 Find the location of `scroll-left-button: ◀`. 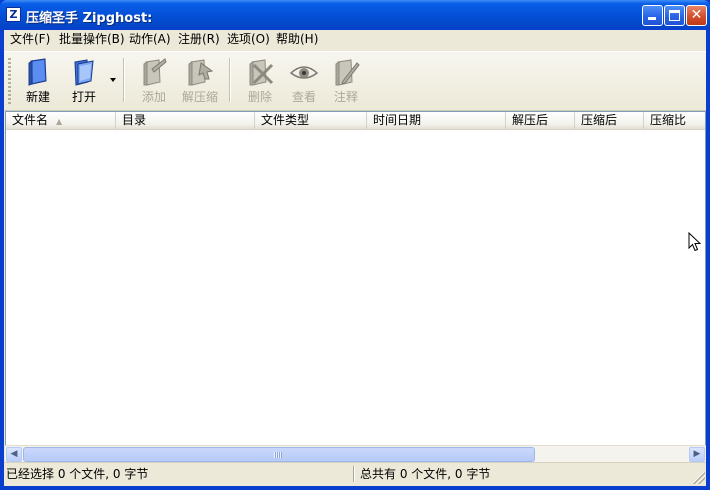

scroll-left-button: ◀ is located at coordinates (14, 454).